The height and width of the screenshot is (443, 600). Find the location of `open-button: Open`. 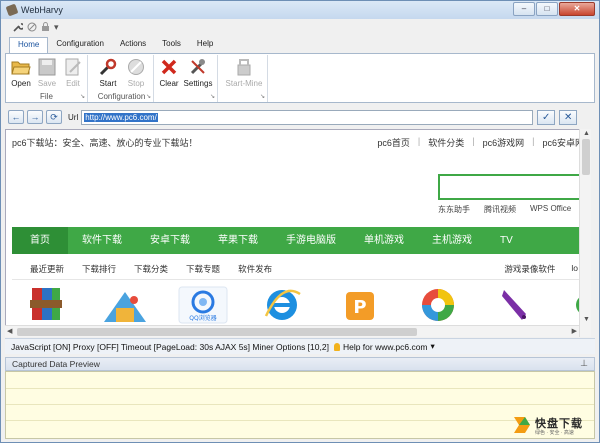

open-button: Open is located at coordinates (21, 72).